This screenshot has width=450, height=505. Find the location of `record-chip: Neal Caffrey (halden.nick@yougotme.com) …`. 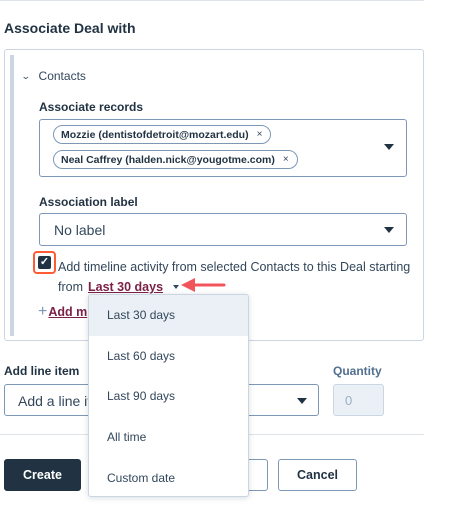

record-chip: Neal Caffrey (halden.nick@yougotme.com) … is located at coordinates (175, 159).